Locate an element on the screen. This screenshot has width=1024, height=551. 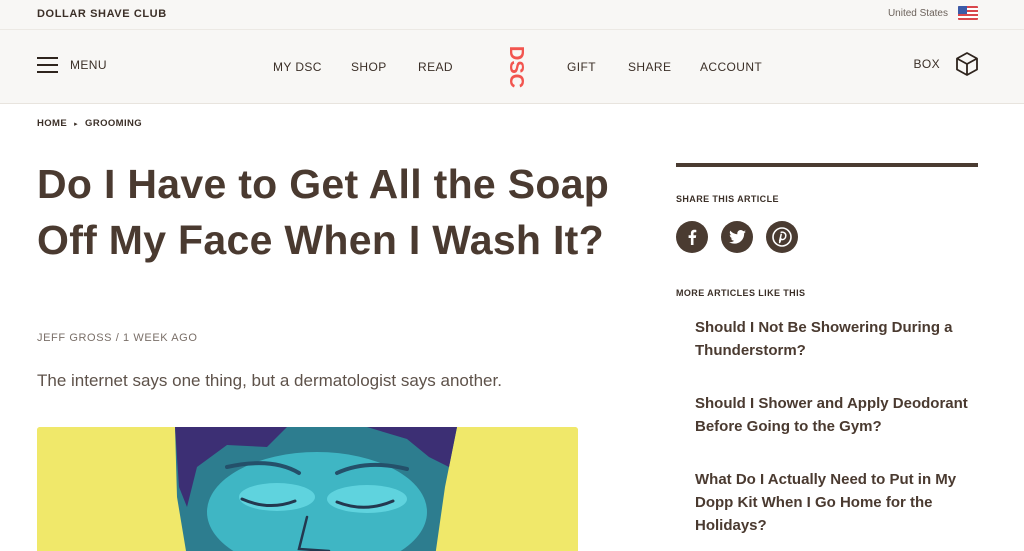
breadcrumb-home: HOME is located at coordinates (52, 123).